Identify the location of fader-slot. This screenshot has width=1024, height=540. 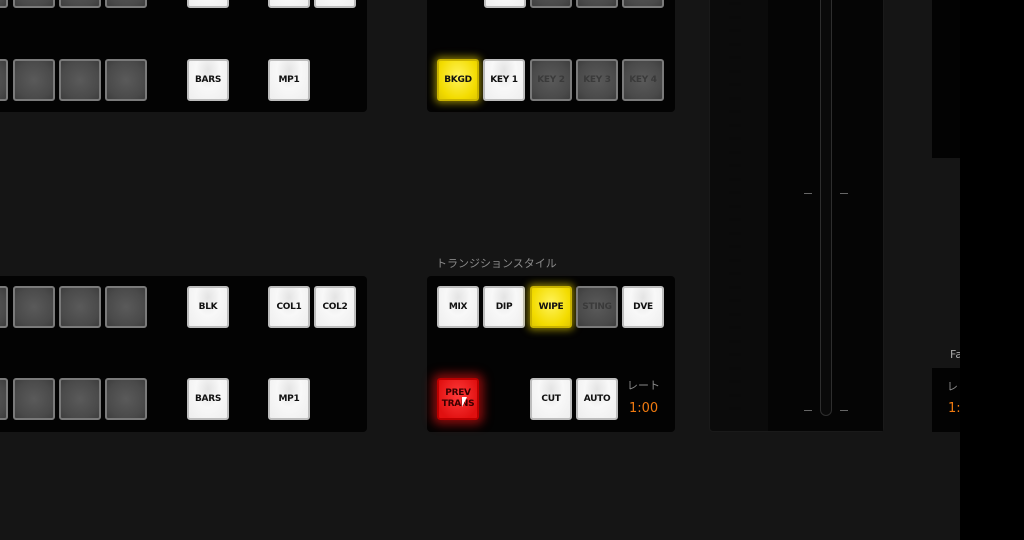
(826, 208).